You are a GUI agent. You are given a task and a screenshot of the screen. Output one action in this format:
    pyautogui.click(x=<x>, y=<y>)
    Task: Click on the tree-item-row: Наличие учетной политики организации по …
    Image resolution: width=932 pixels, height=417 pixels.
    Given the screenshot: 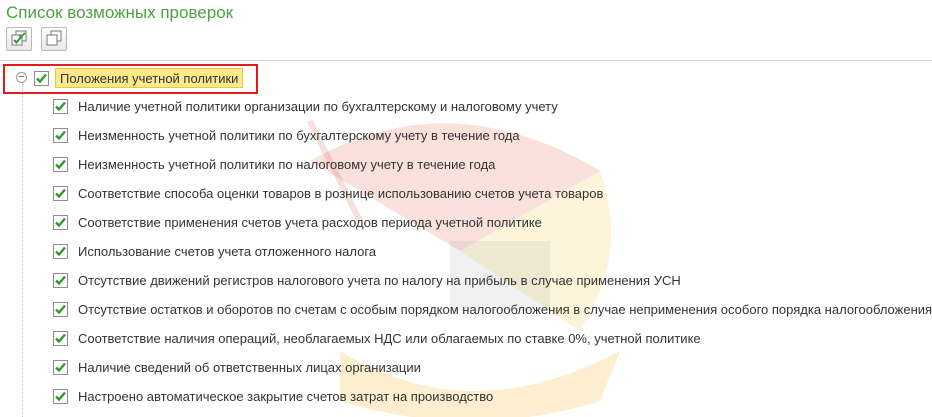 What is the action you would take?
    pyautogui.click(x=305, y=106)
    